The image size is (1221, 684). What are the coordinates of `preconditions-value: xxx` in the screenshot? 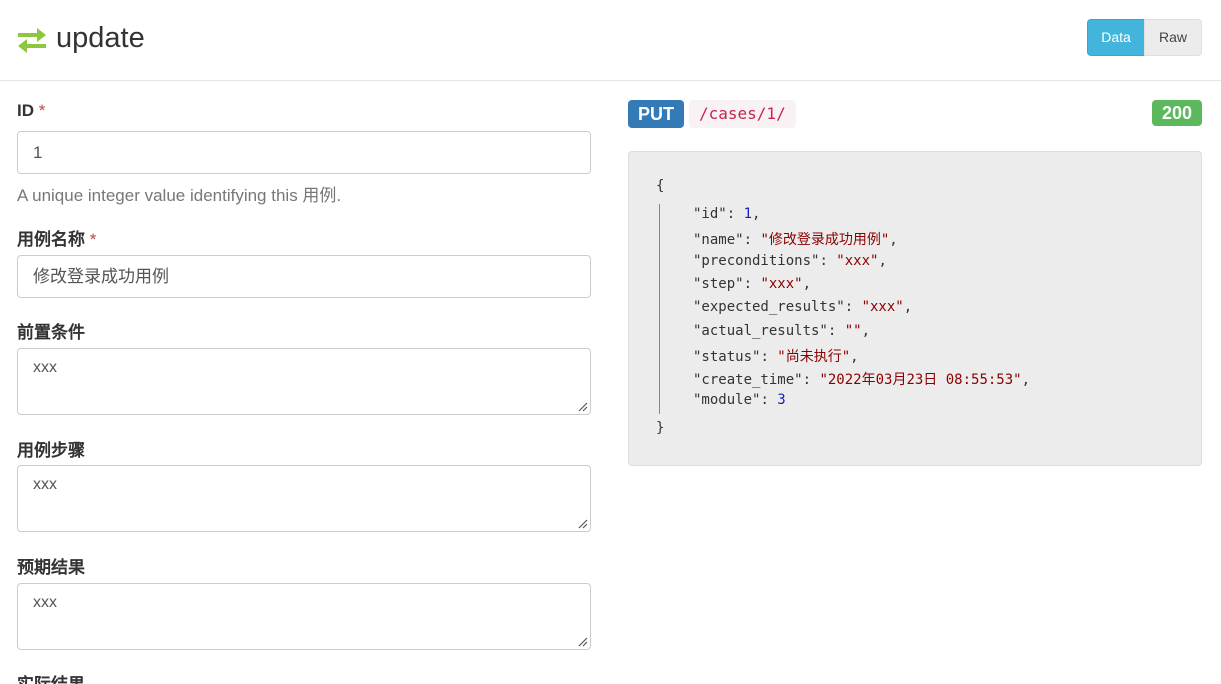 It's located at (45, 367).